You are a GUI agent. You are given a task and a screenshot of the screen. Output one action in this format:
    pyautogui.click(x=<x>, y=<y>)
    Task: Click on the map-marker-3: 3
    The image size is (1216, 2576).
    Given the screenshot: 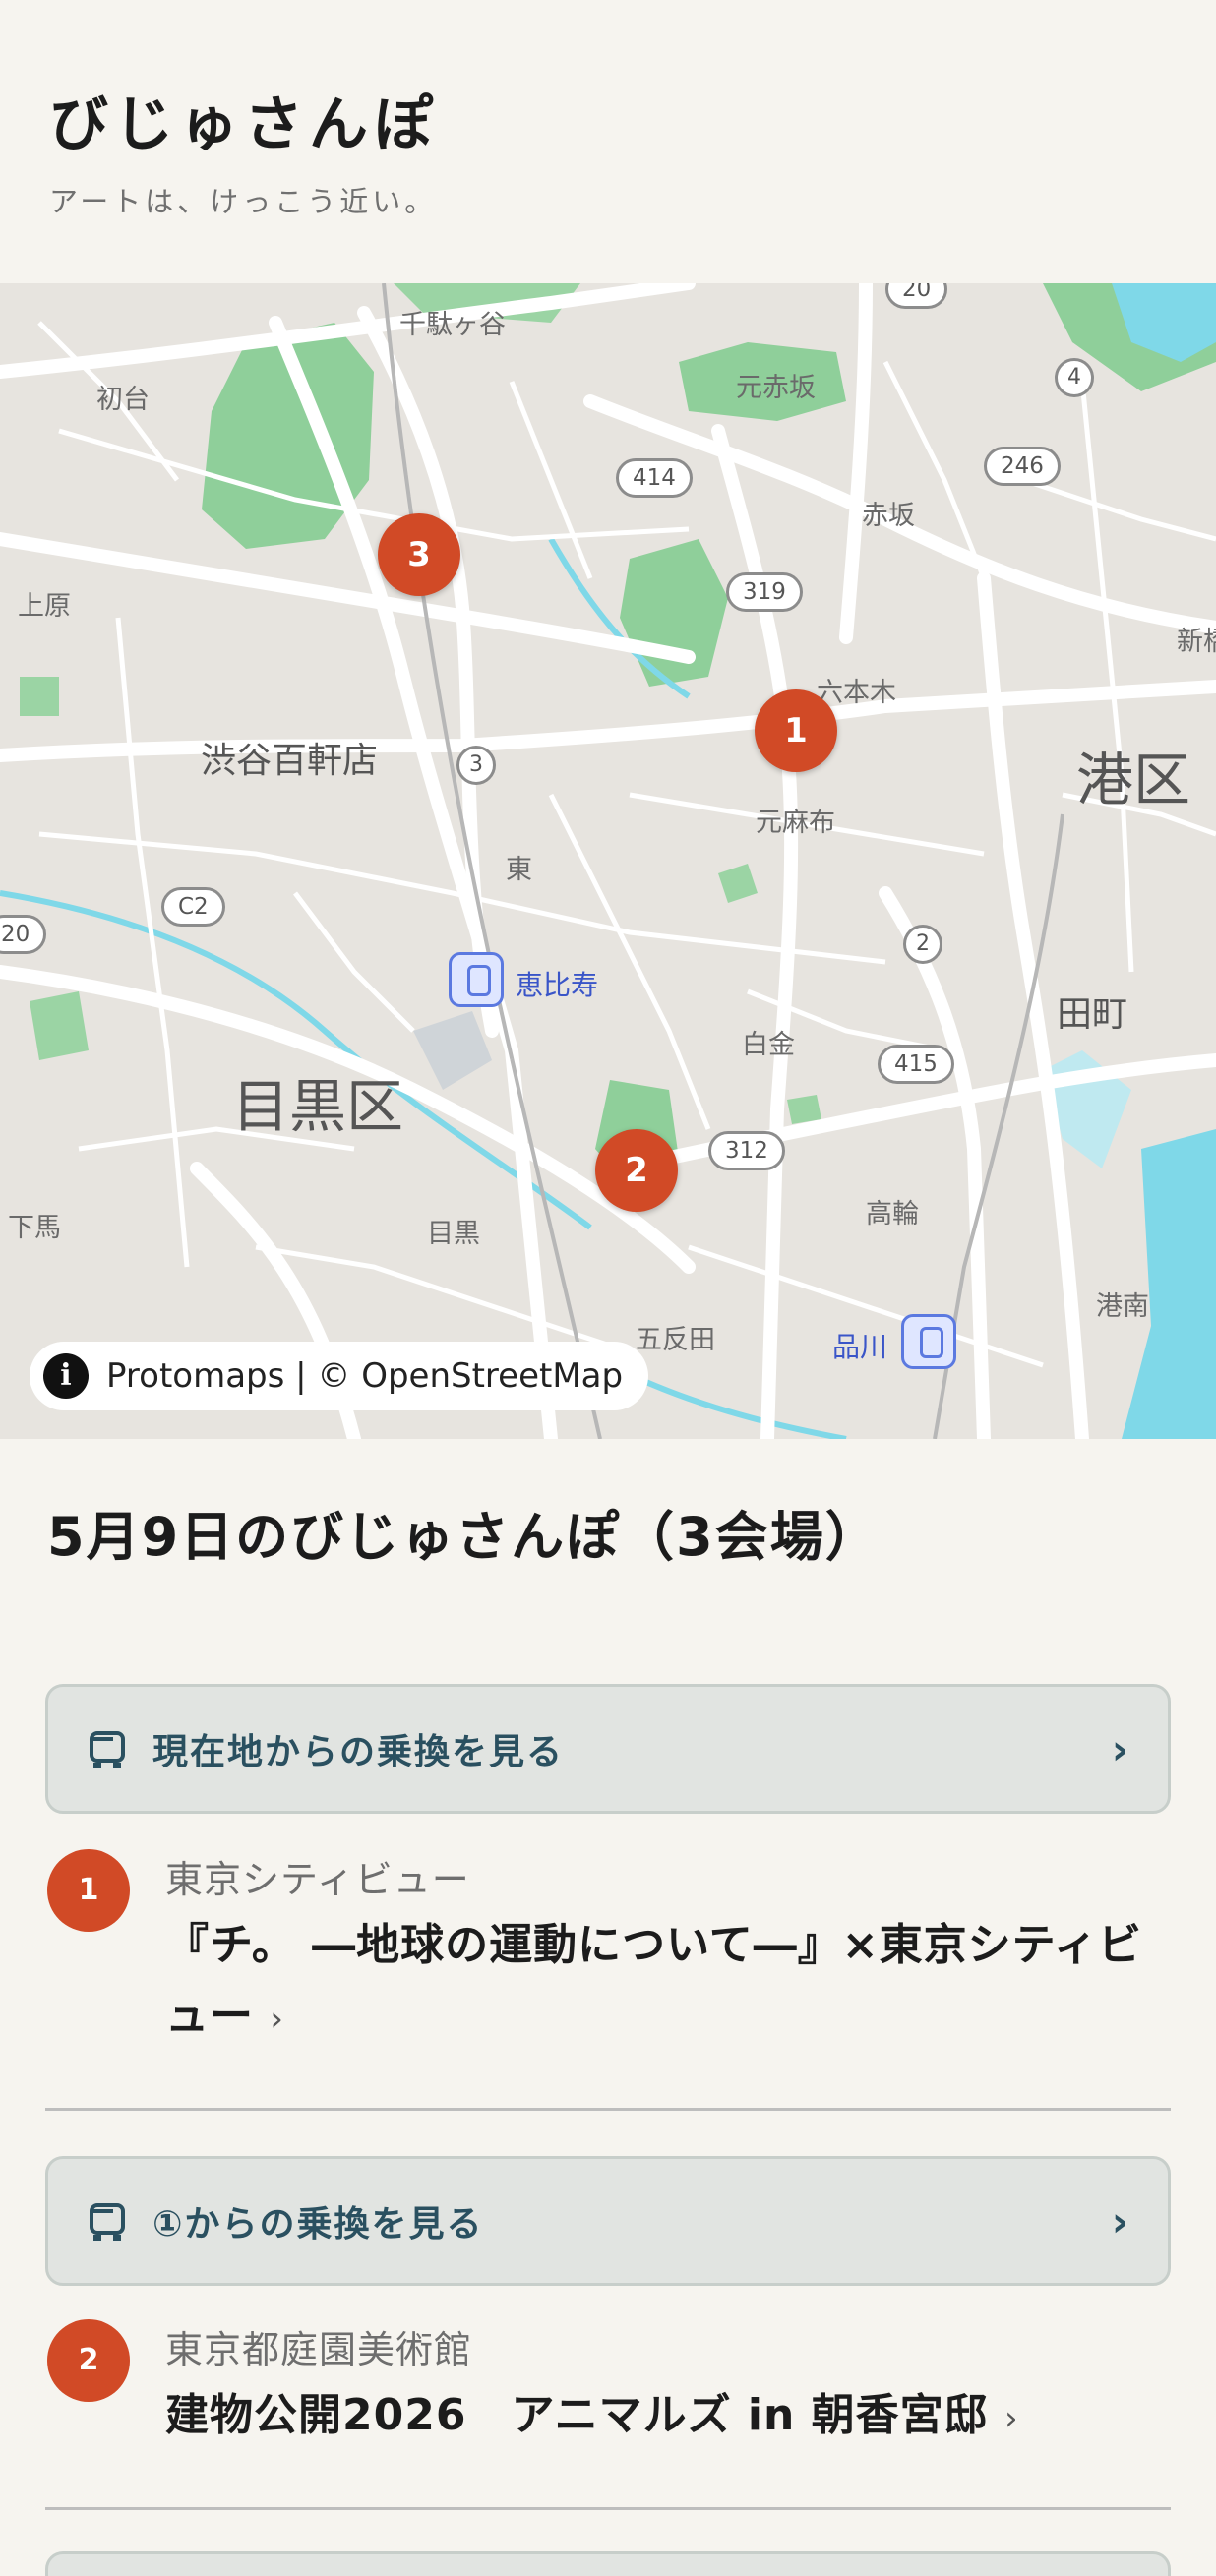 What is the action you would take?
    pyautogui.click(x=419, y=554)
    